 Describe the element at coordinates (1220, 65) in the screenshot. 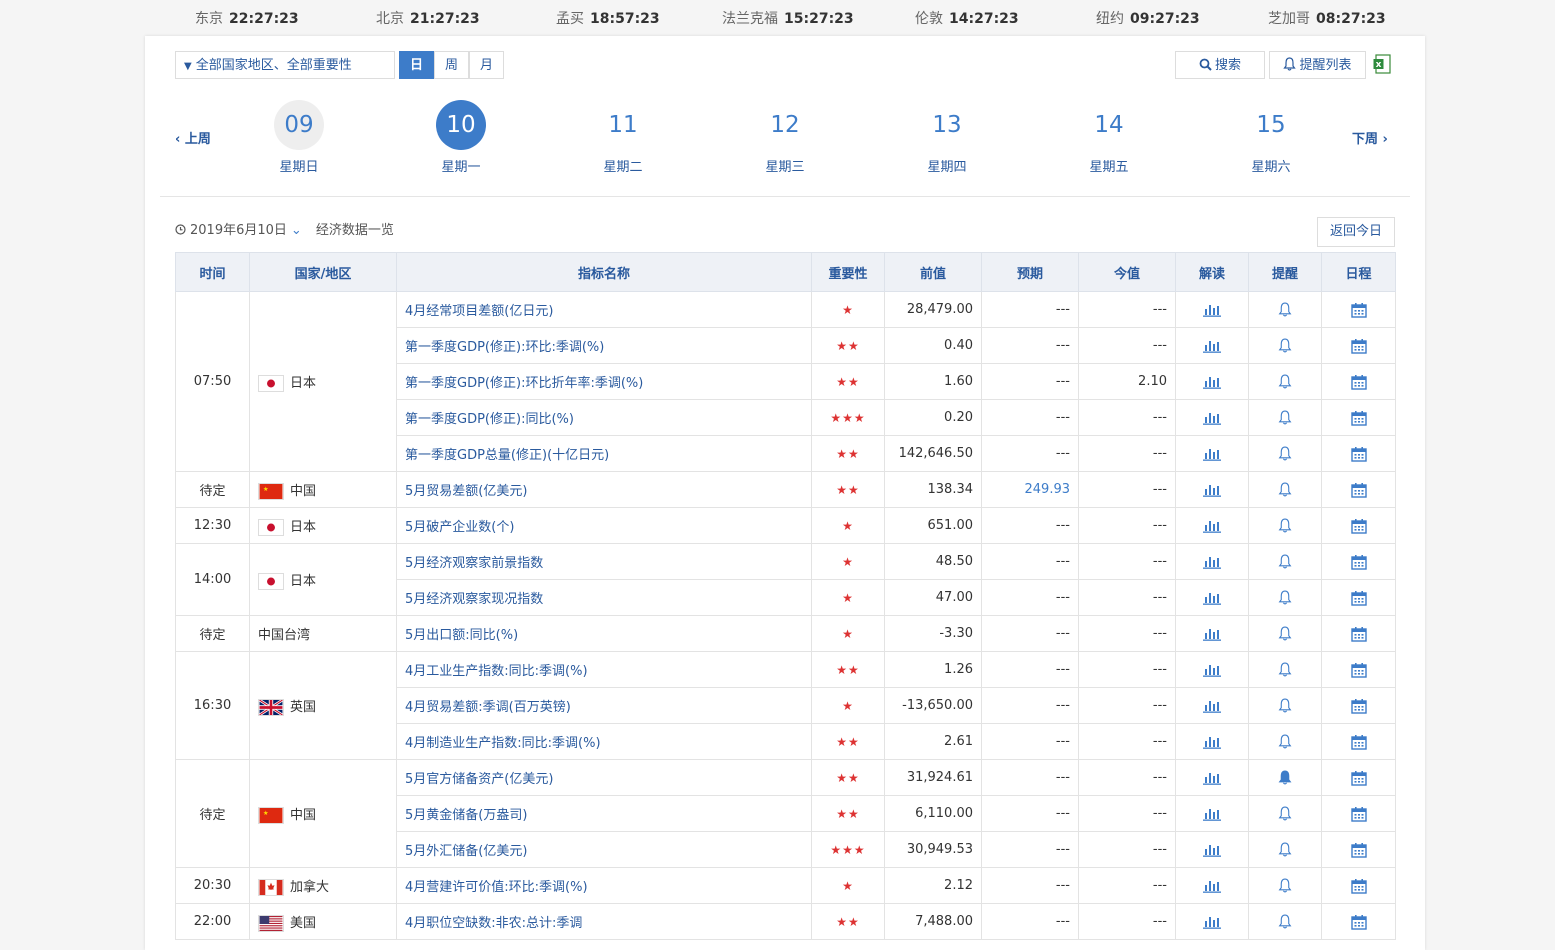

I see `search-button: 搜索` at that location.